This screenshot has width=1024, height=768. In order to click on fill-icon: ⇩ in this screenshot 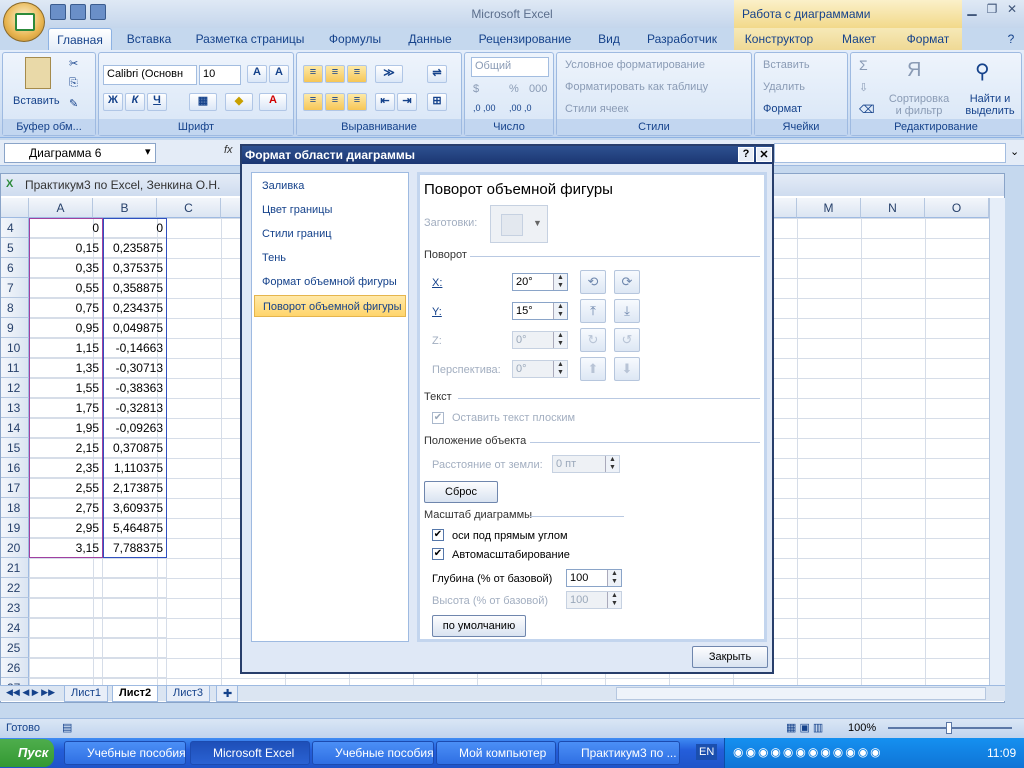, I will do `click(863, 87)`.